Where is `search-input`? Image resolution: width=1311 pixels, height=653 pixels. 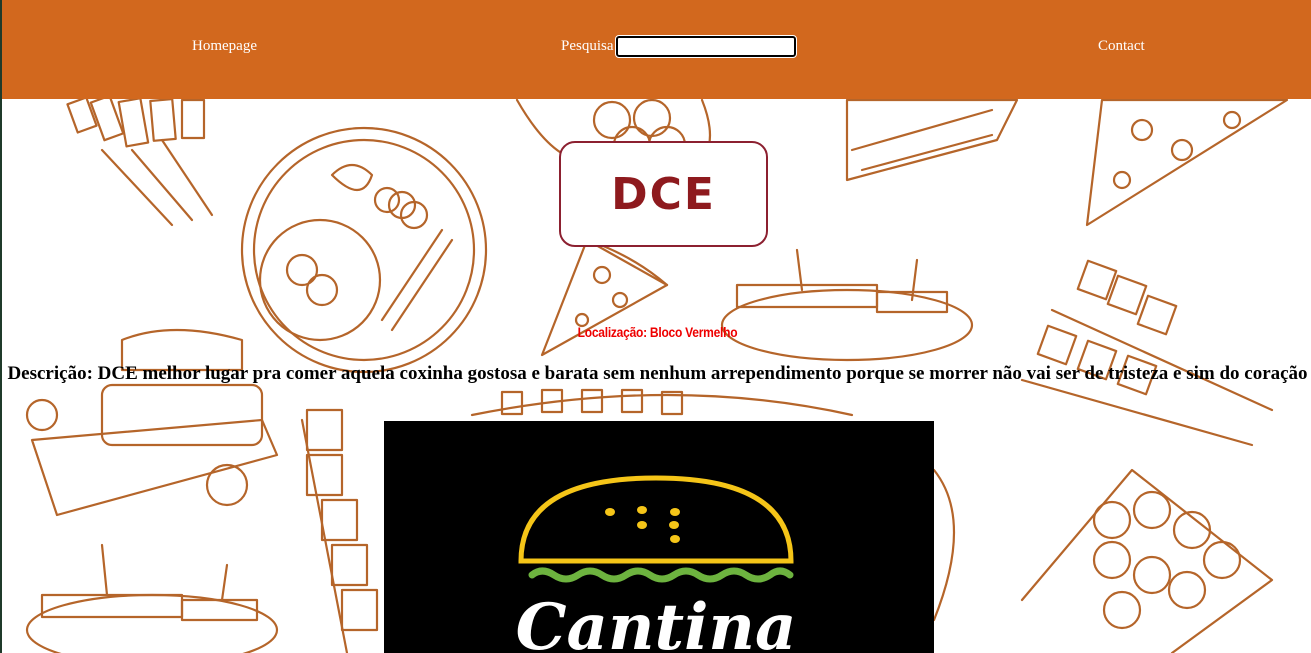 search-input is located at coordinates (705, 46).